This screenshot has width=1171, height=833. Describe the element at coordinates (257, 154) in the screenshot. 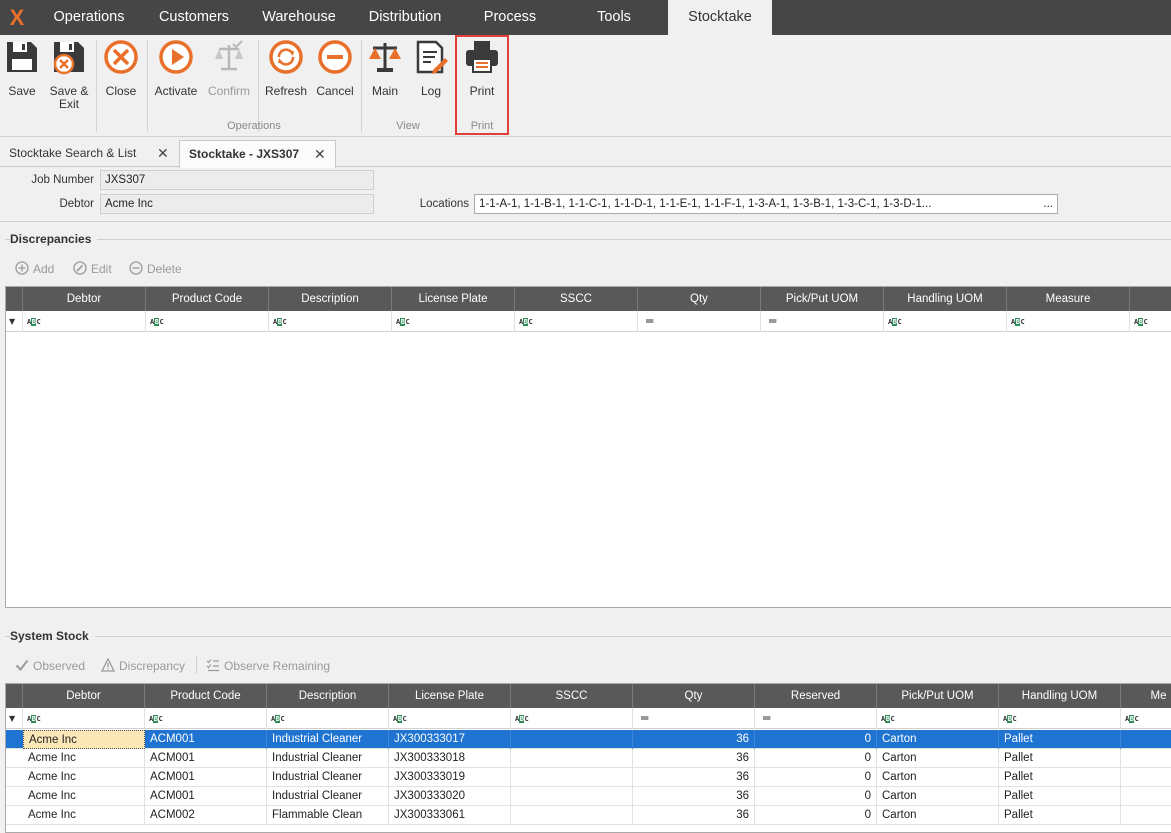

I see `doc-tab-stocktake-jxs307: Stocktake - JXS307 ✕` at that location.